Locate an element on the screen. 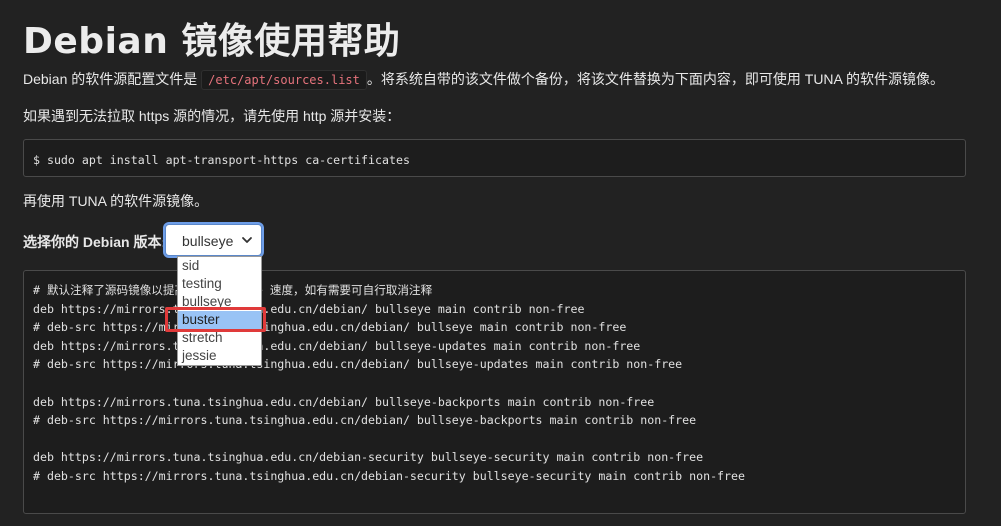  version-option-testing: testing is located at coordinates (219, 284).